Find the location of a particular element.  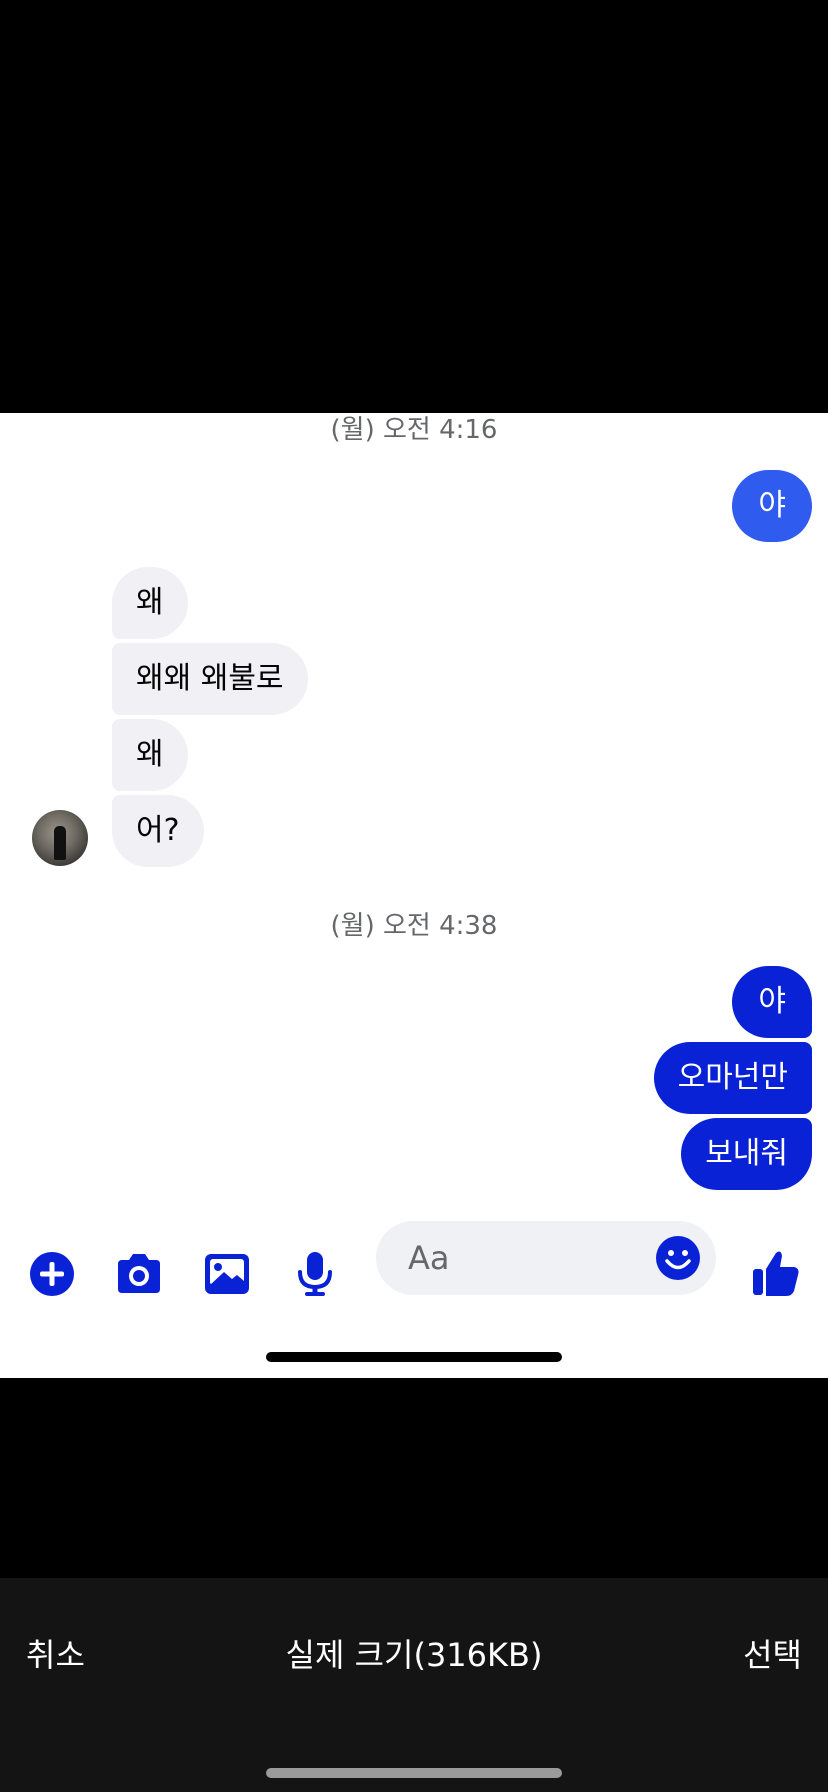

incoming-message: 어? is located at coordinates (158, 831).